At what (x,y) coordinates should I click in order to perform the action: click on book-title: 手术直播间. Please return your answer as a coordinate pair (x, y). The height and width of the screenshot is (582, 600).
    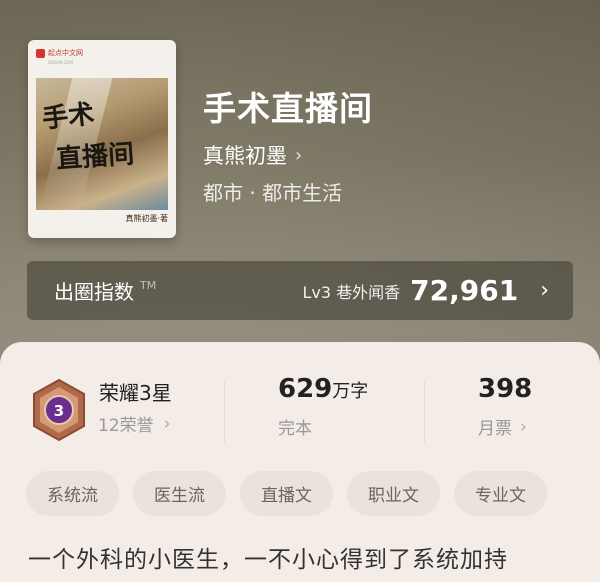
    Looking at the image, I should click on (288, 108).